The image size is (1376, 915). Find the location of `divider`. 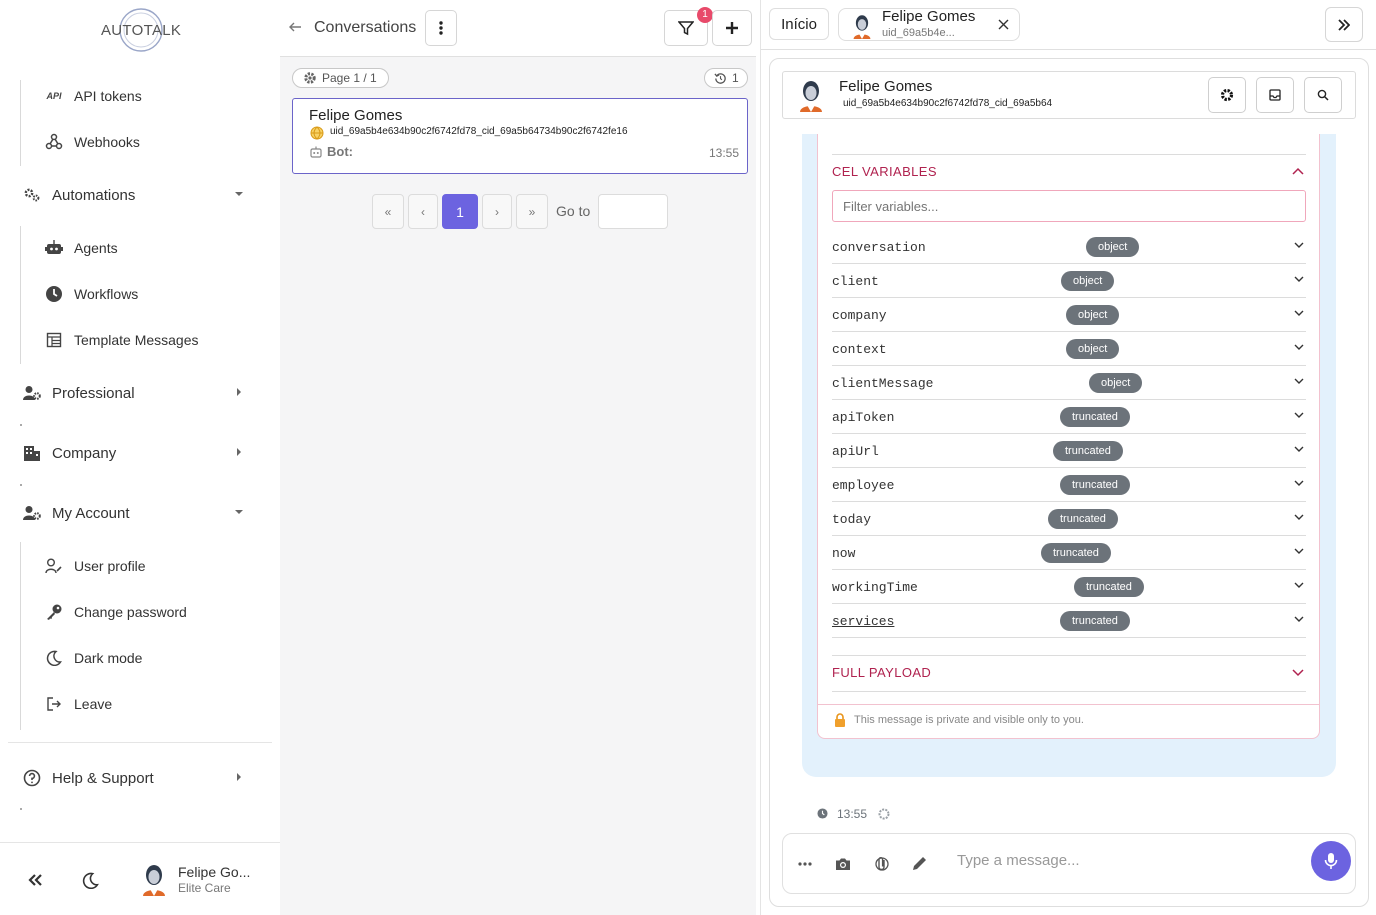

divider is located at coordinates (1069, 655).